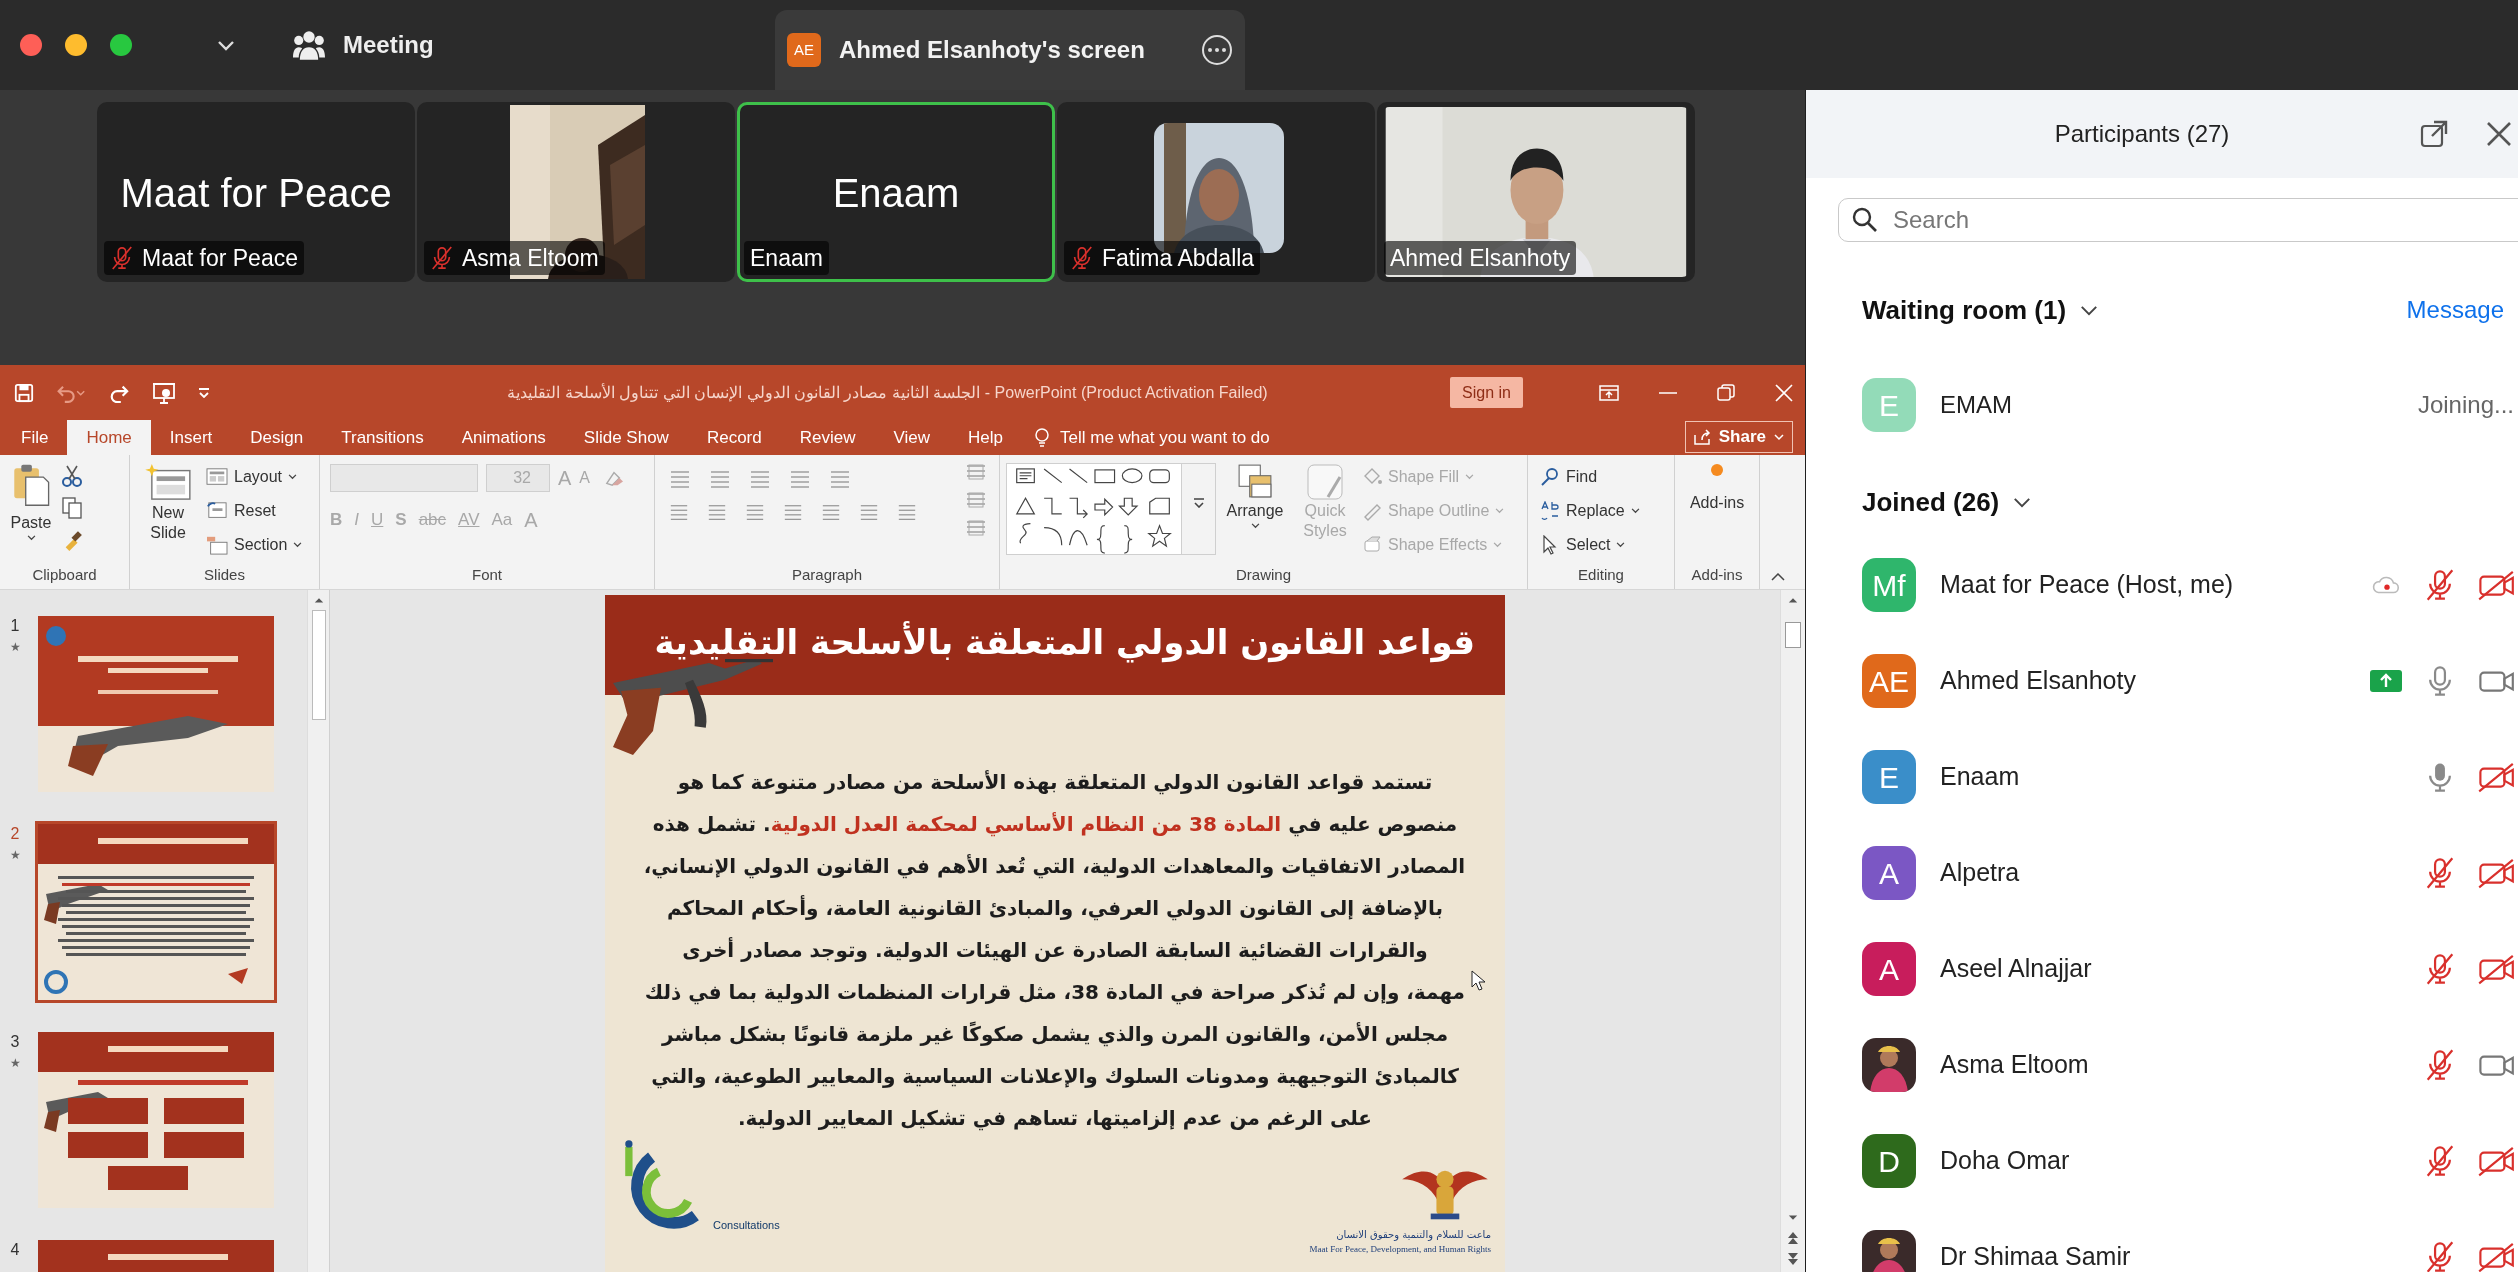 The width and height of the screenshot is (2518, 1272). Describe the element at coordinates (755, 513) in the screenshot. I see `align-right-icon` at that location.